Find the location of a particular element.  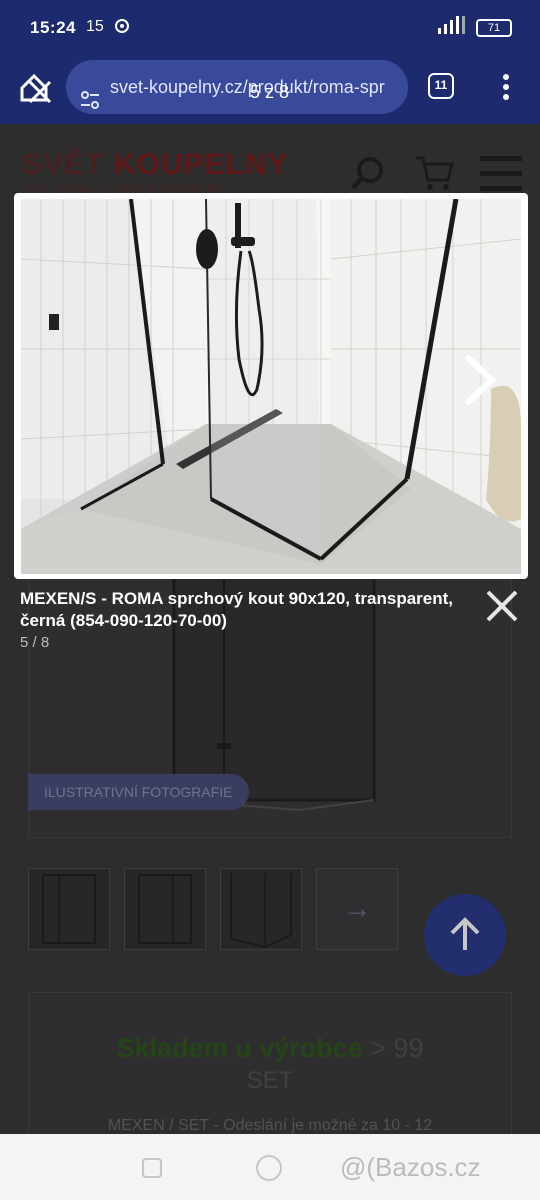

recent-apps-button is located at coordinates (152, 1168).